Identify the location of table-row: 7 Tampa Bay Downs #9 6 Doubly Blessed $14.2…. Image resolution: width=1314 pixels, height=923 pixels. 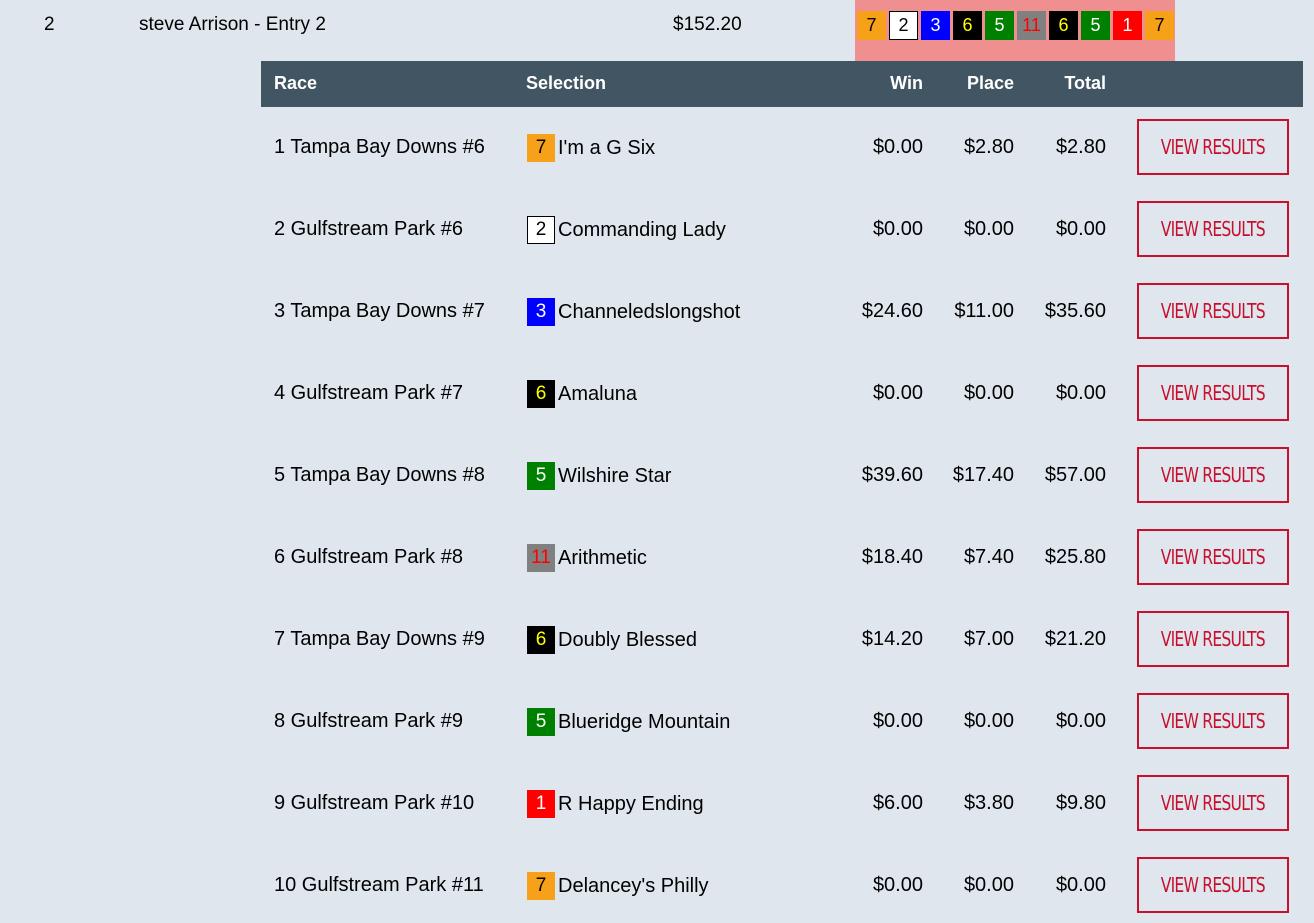
(782, 640).